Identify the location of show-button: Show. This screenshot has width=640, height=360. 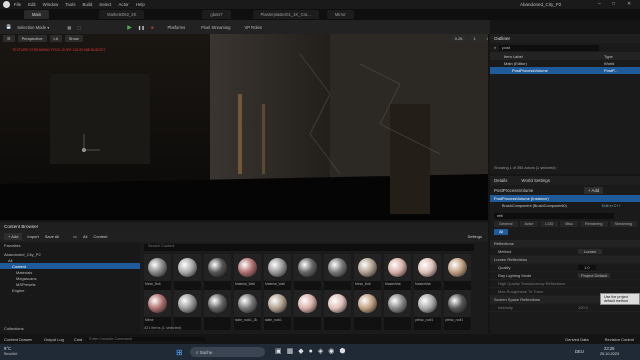
(73, 38).